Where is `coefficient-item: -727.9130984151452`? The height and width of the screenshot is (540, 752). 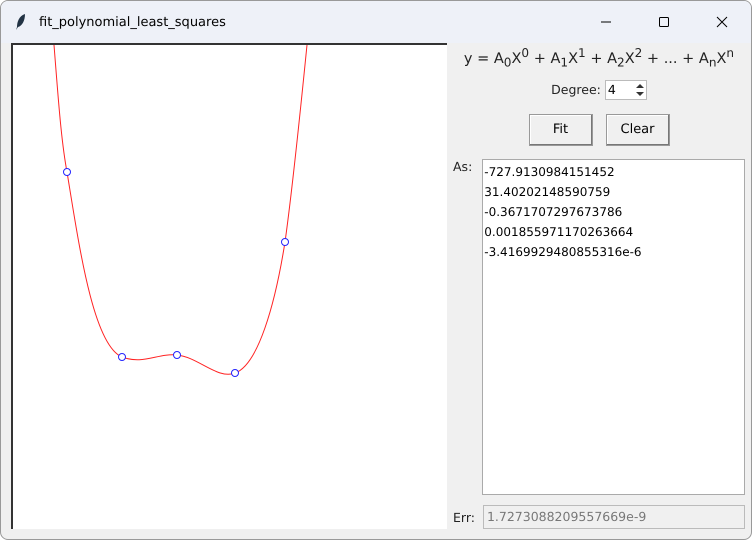 coefficient-item: -727.9130984151452 is located at coordinates (550, 172).